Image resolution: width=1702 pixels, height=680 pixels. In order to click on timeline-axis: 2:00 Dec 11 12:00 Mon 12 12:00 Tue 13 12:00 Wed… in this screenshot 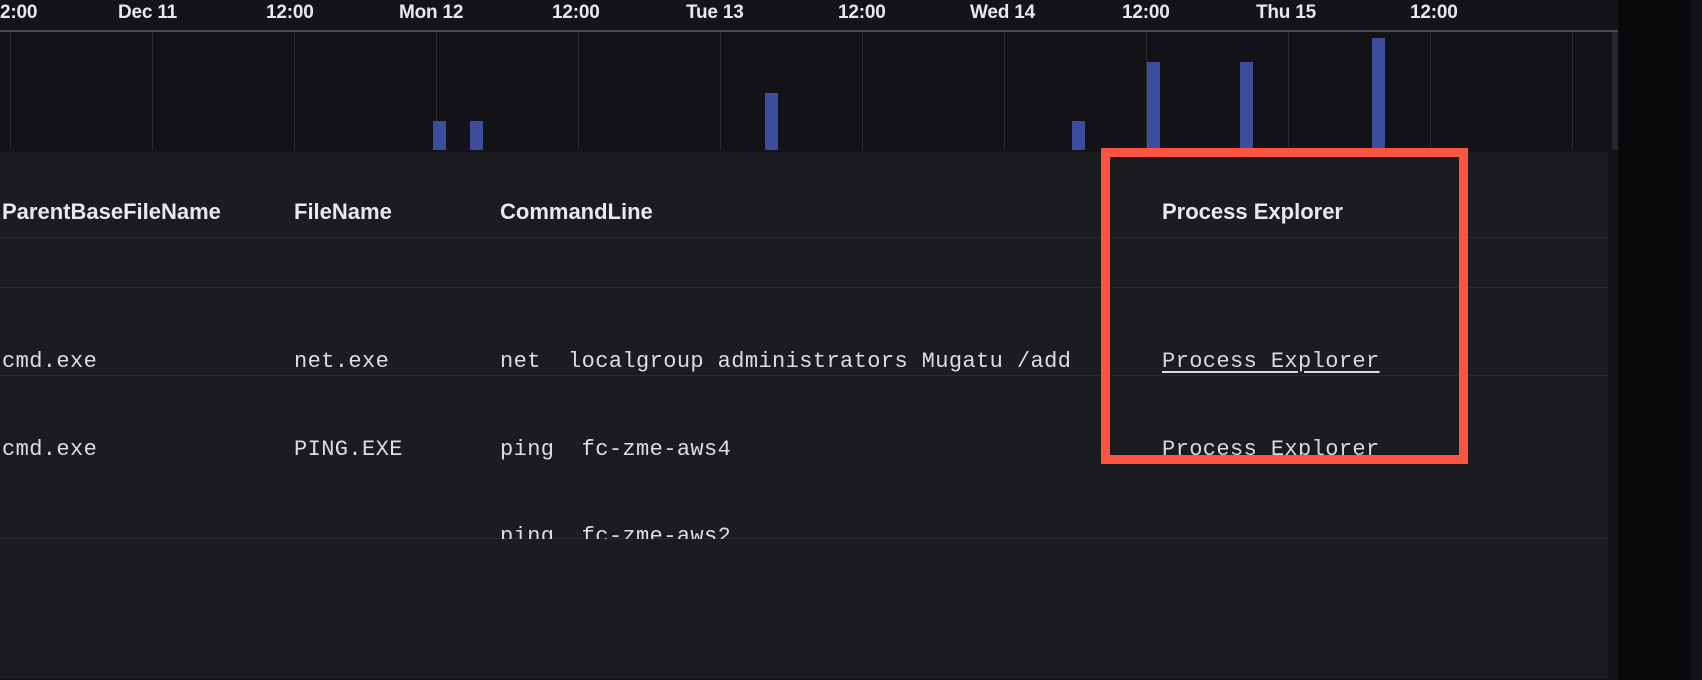, I will do `click(809, 15)`.